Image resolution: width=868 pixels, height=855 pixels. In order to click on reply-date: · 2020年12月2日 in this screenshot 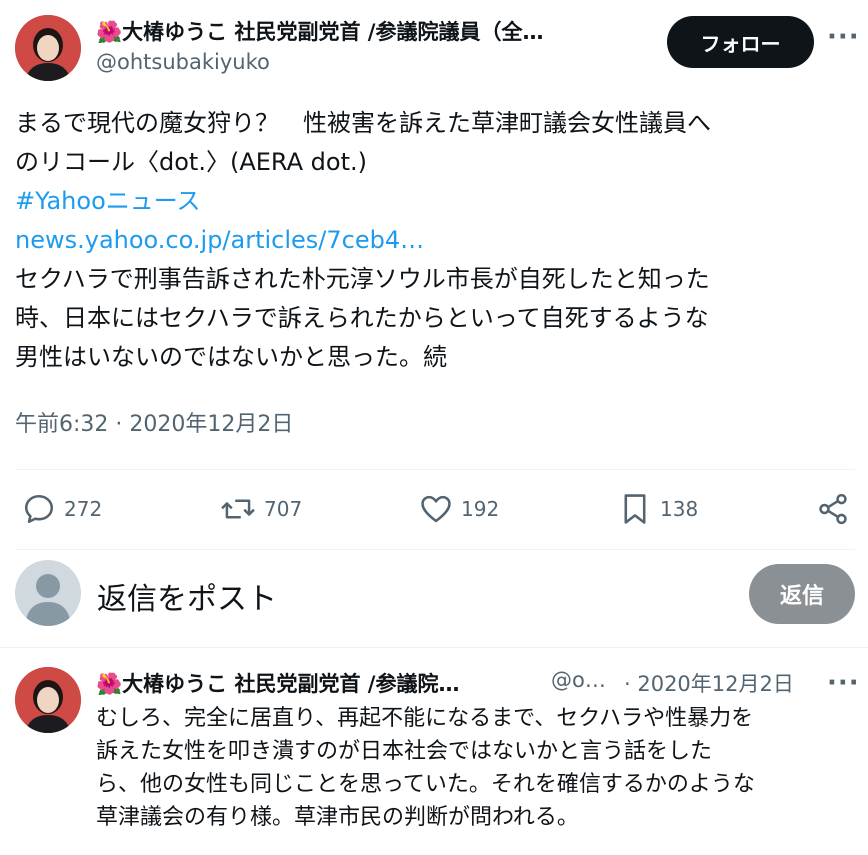, I will do `click(709, 683)`.